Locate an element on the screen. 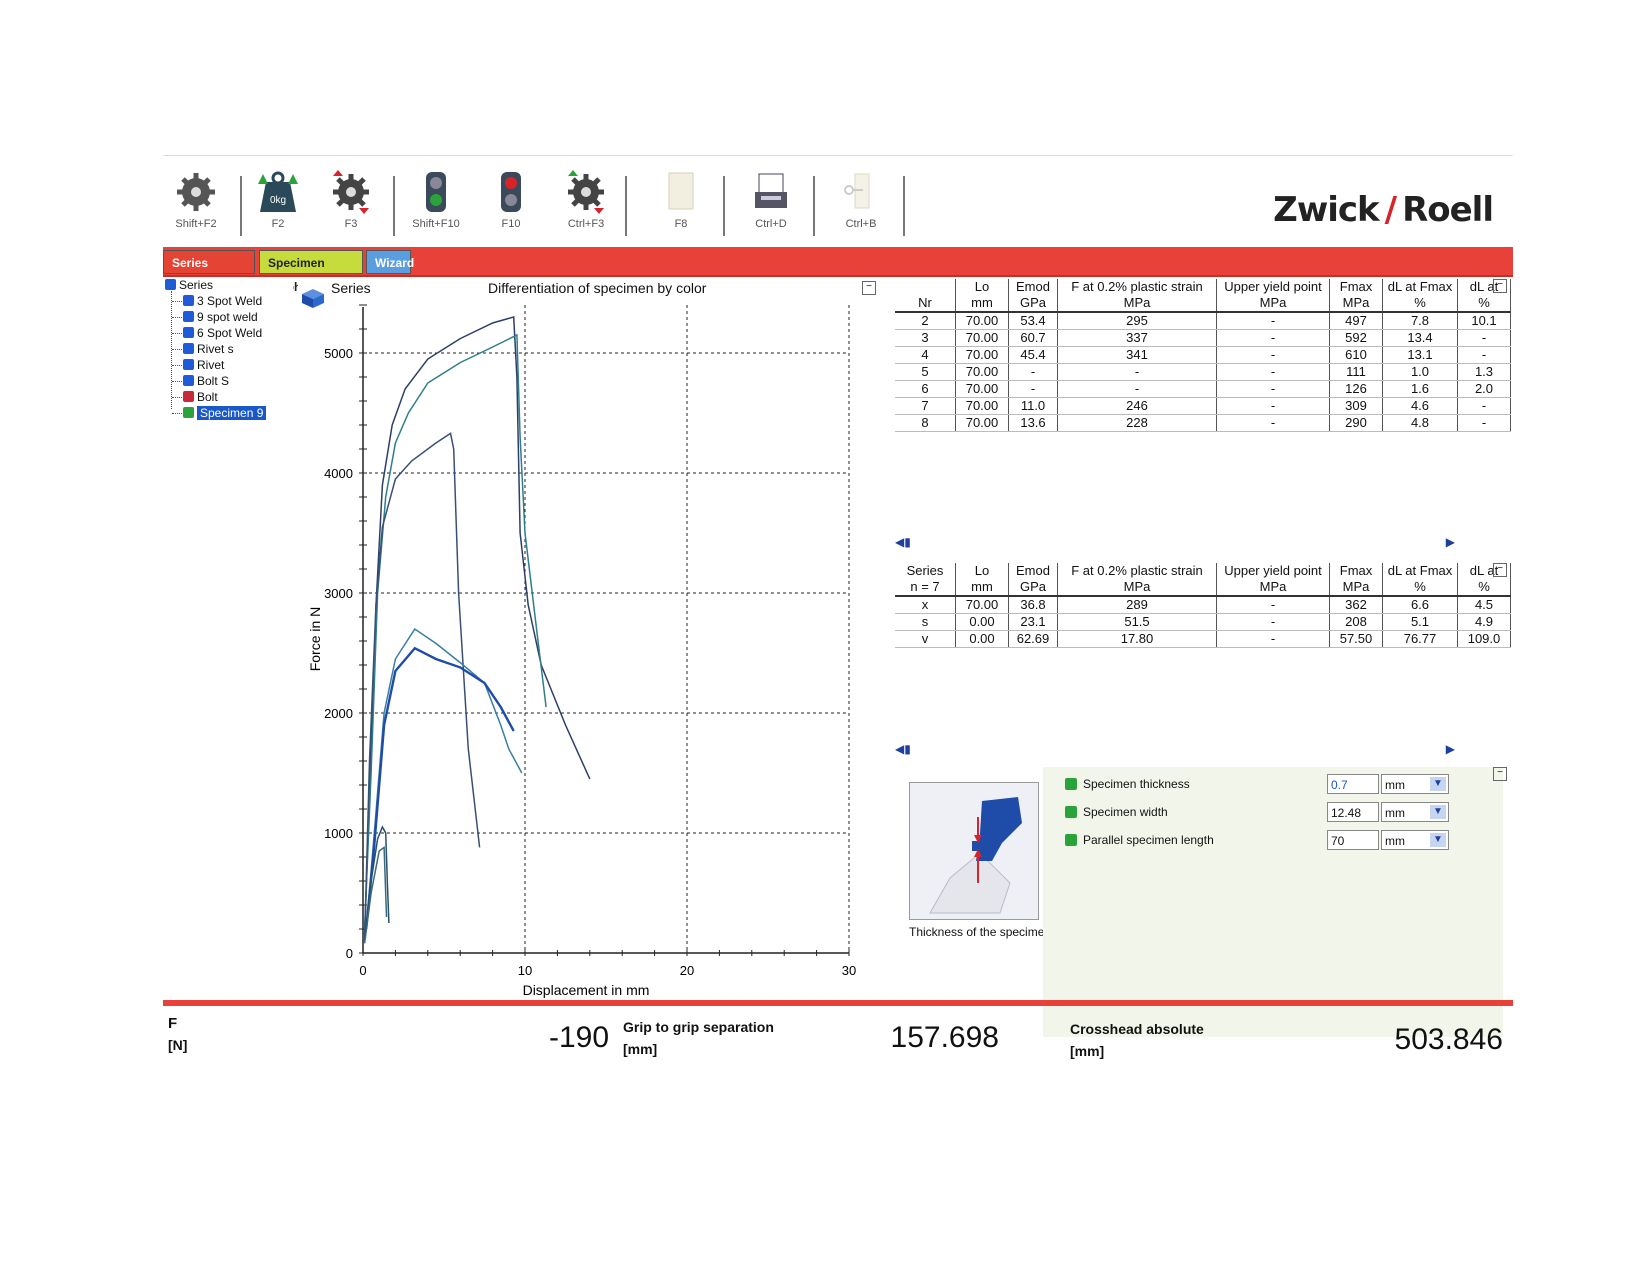 The height and width of the screenshot is (1275, 1650). parameter-icon is located at coordinates (1071, 812).